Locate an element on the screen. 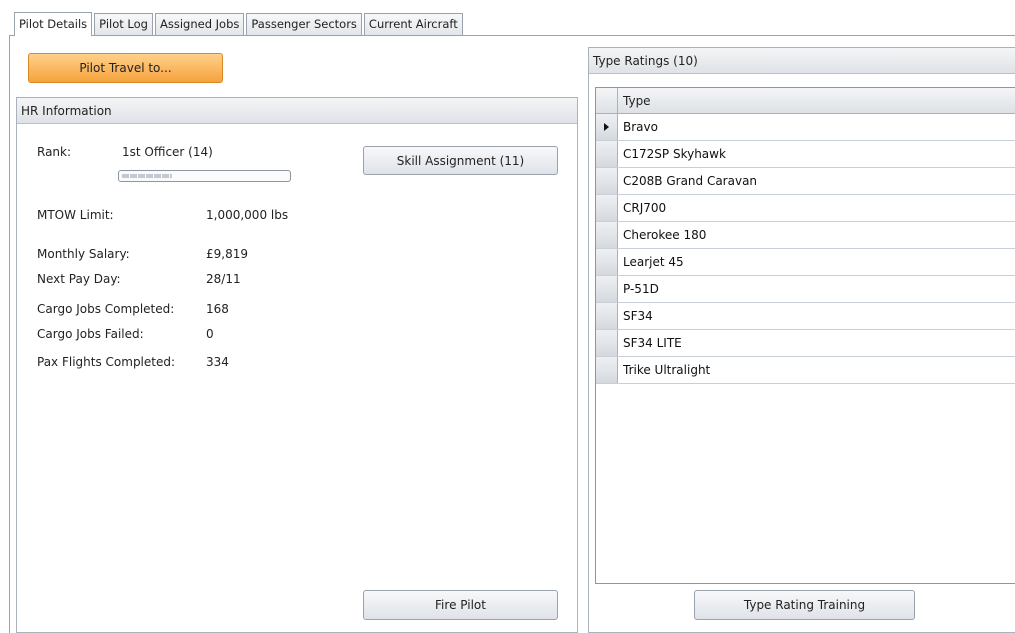  next-pay-day-label: Next Pay Day: is located at coordinates (79, 279).